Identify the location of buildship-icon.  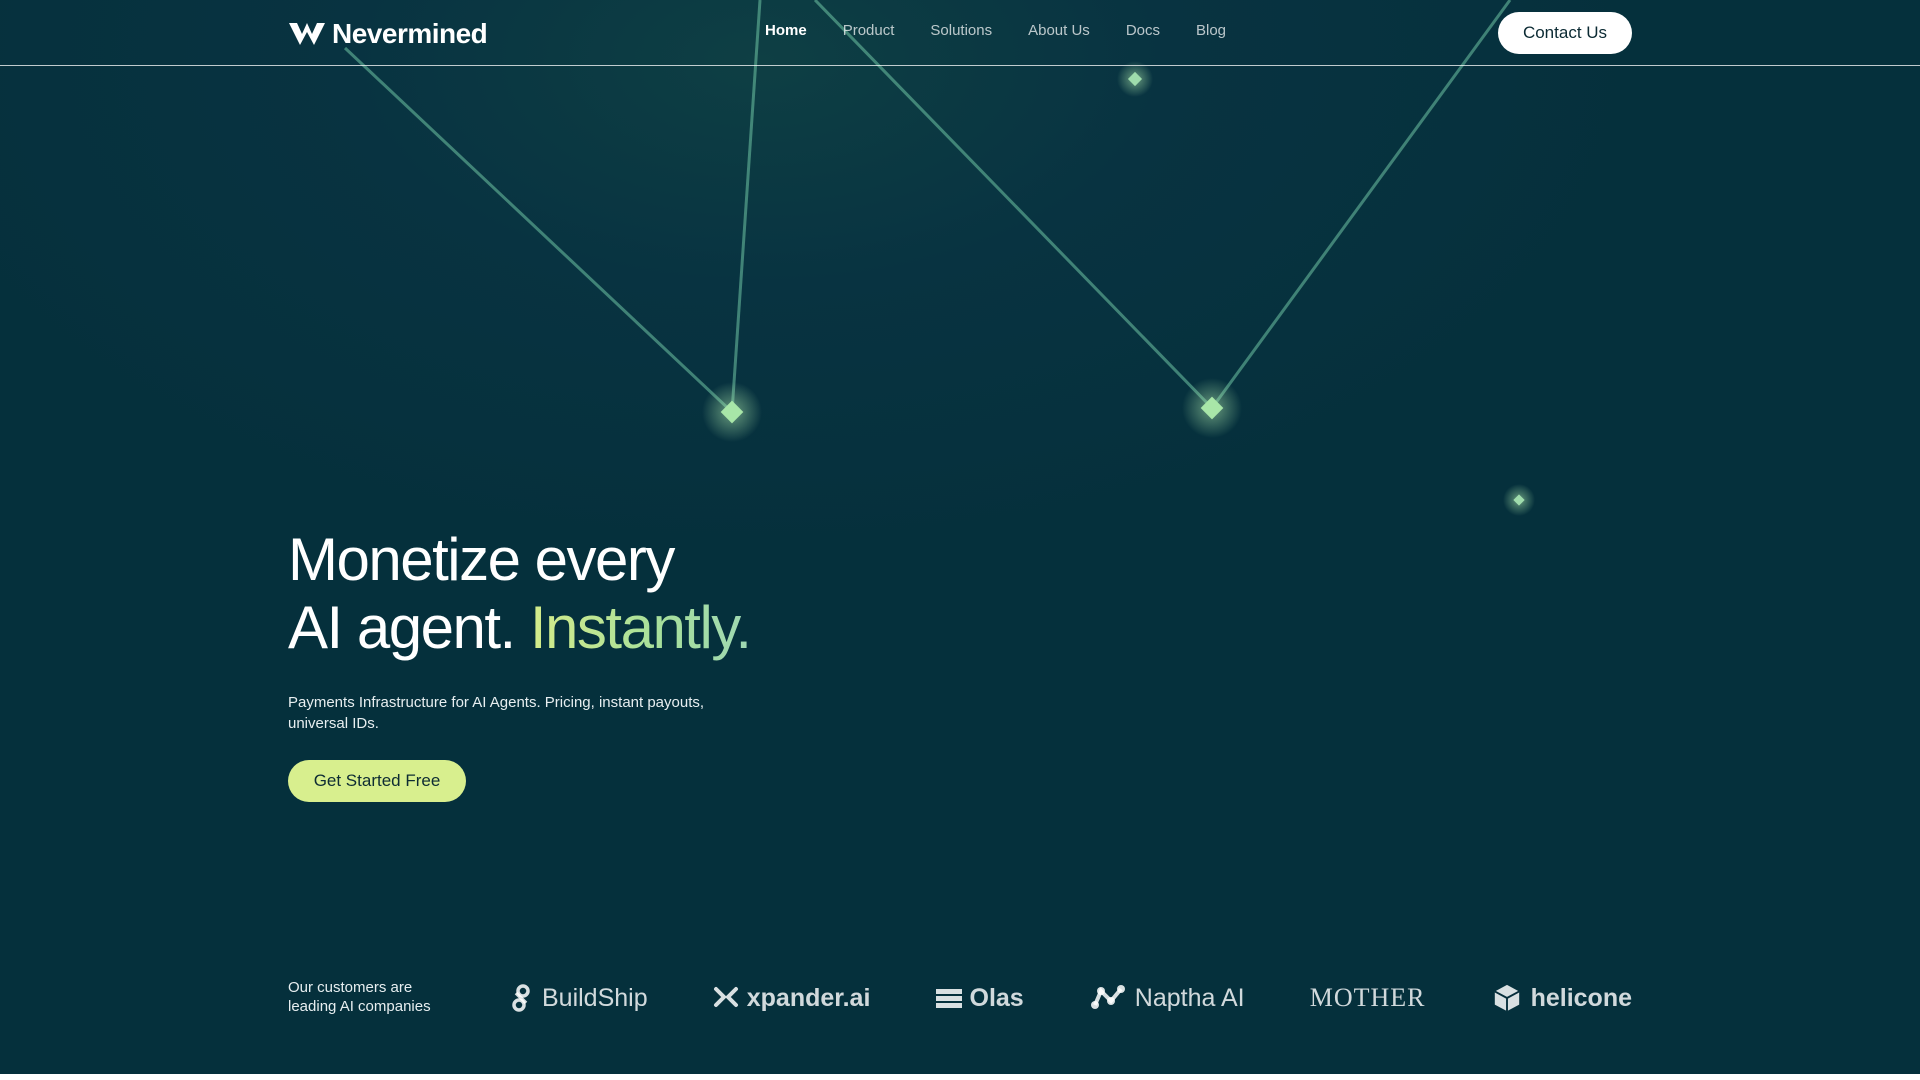
(521, 998).